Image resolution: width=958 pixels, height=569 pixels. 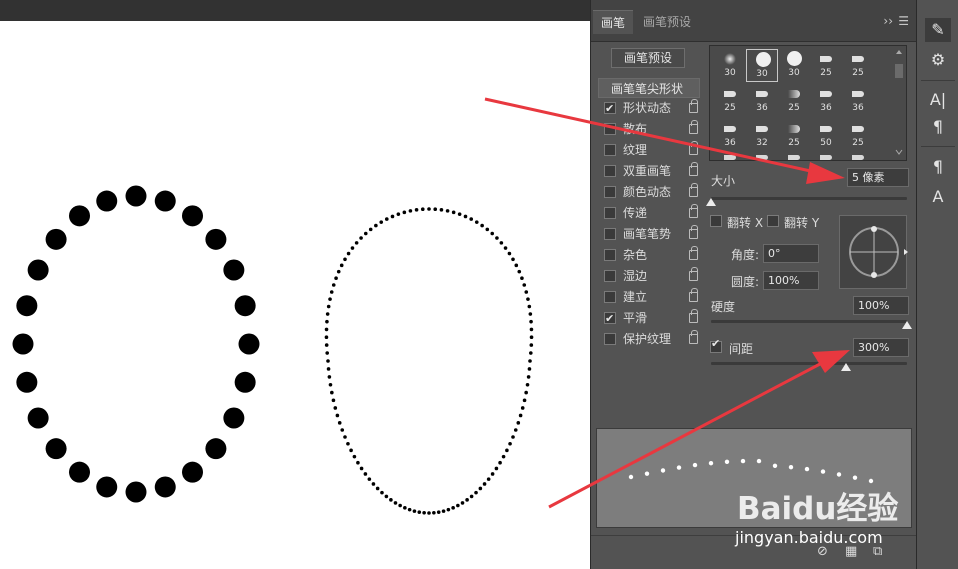 What do you see at coordinates (809, 537) in the screenshot?
I see `baidu-watermark-url: jingyan.baidu.com` at bounding box center [809, 537].